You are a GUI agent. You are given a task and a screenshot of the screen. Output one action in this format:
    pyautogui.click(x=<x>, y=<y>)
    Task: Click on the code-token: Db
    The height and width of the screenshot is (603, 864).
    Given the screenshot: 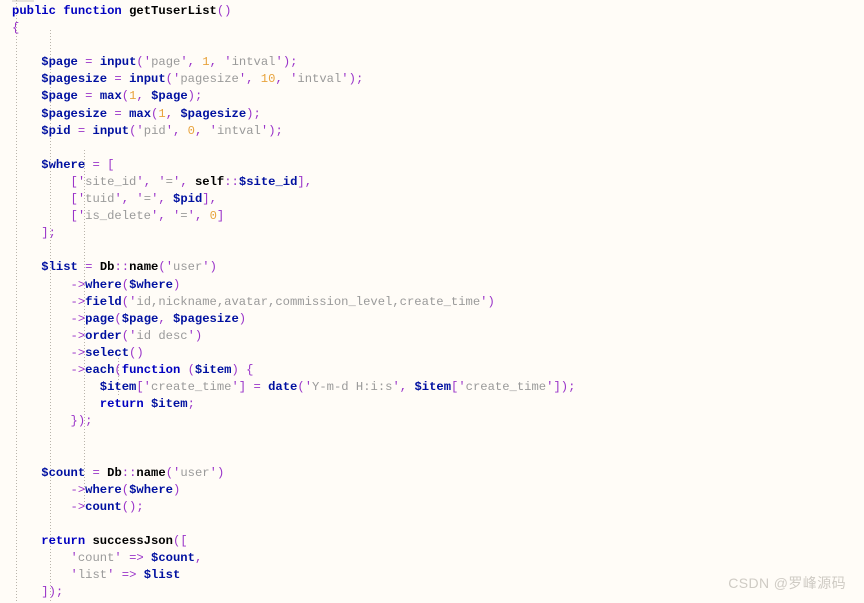 What is the action you would take?
    pyautogui.click(x=114, y=472)
    